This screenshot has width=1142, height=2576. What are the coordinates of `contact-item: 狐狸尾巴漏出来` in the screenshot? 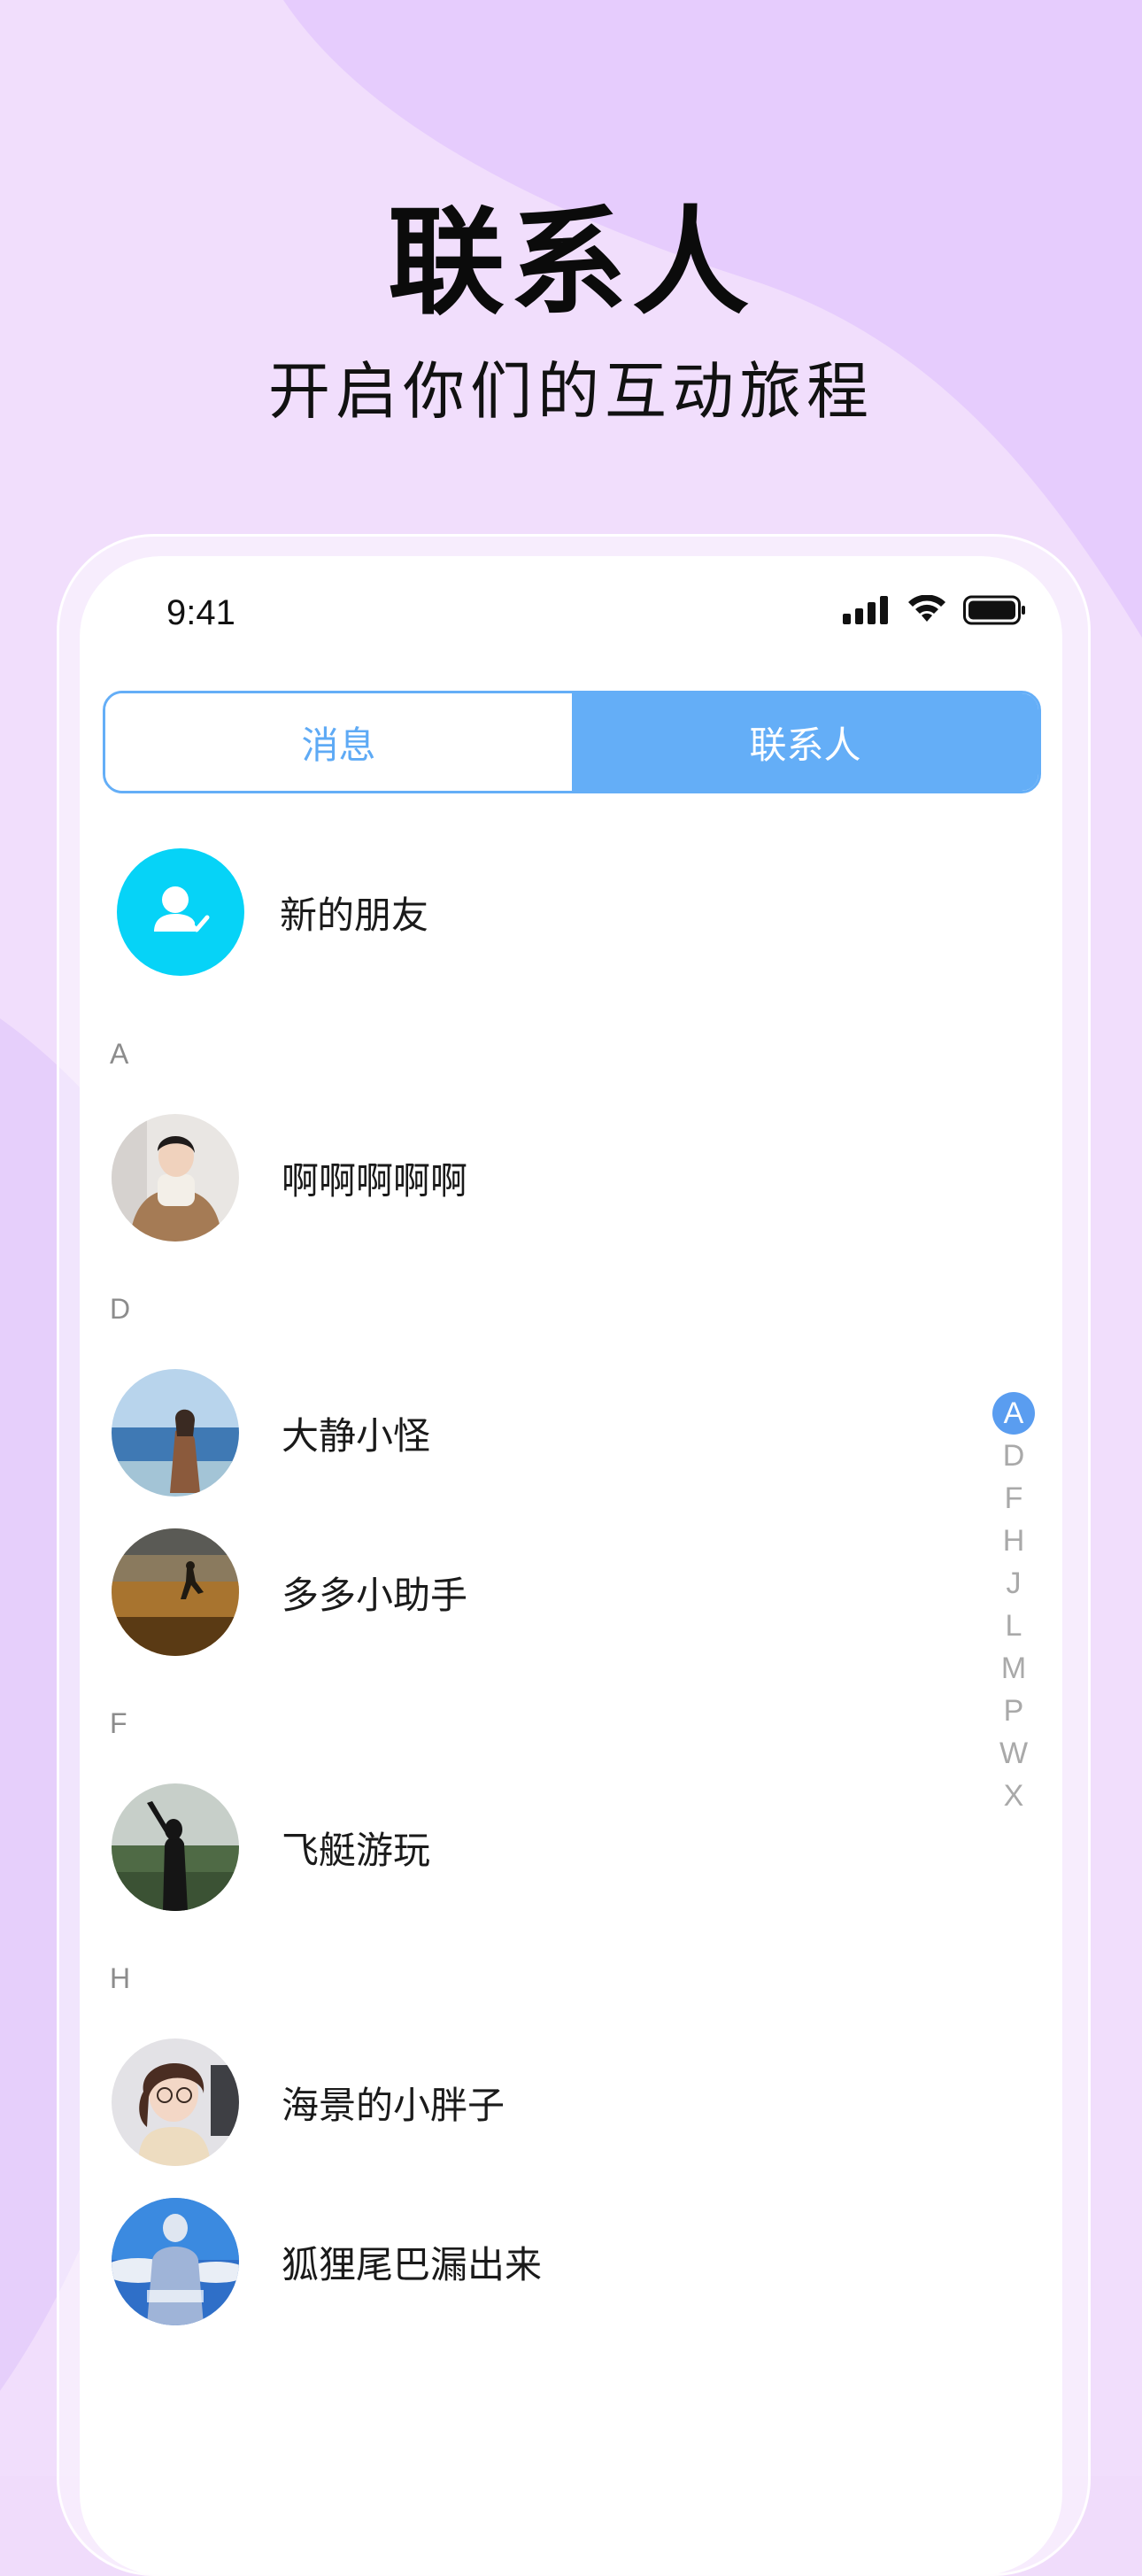 It's located at (327, 2261).